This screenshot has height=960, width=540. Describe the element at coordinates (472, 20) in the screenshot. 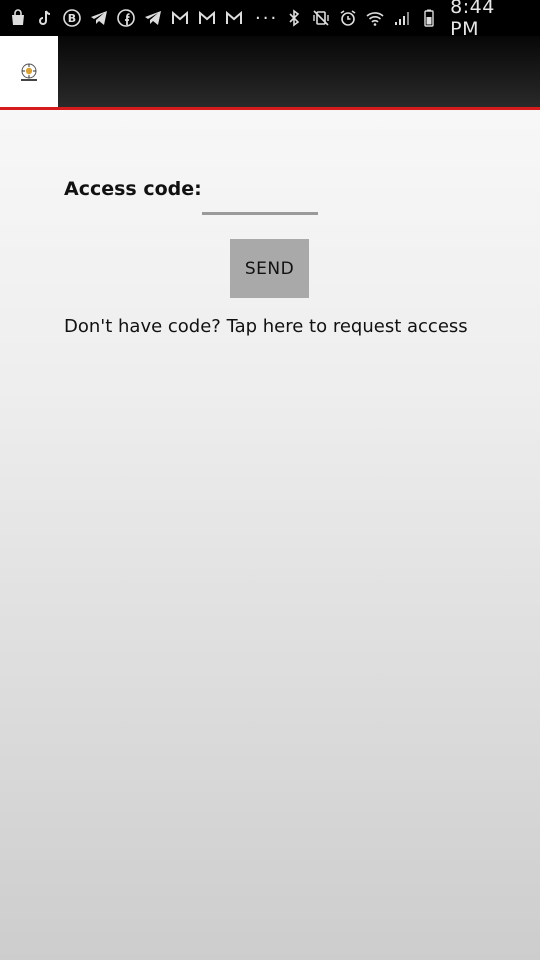

I see `clock: 8:44 PM` at that location.